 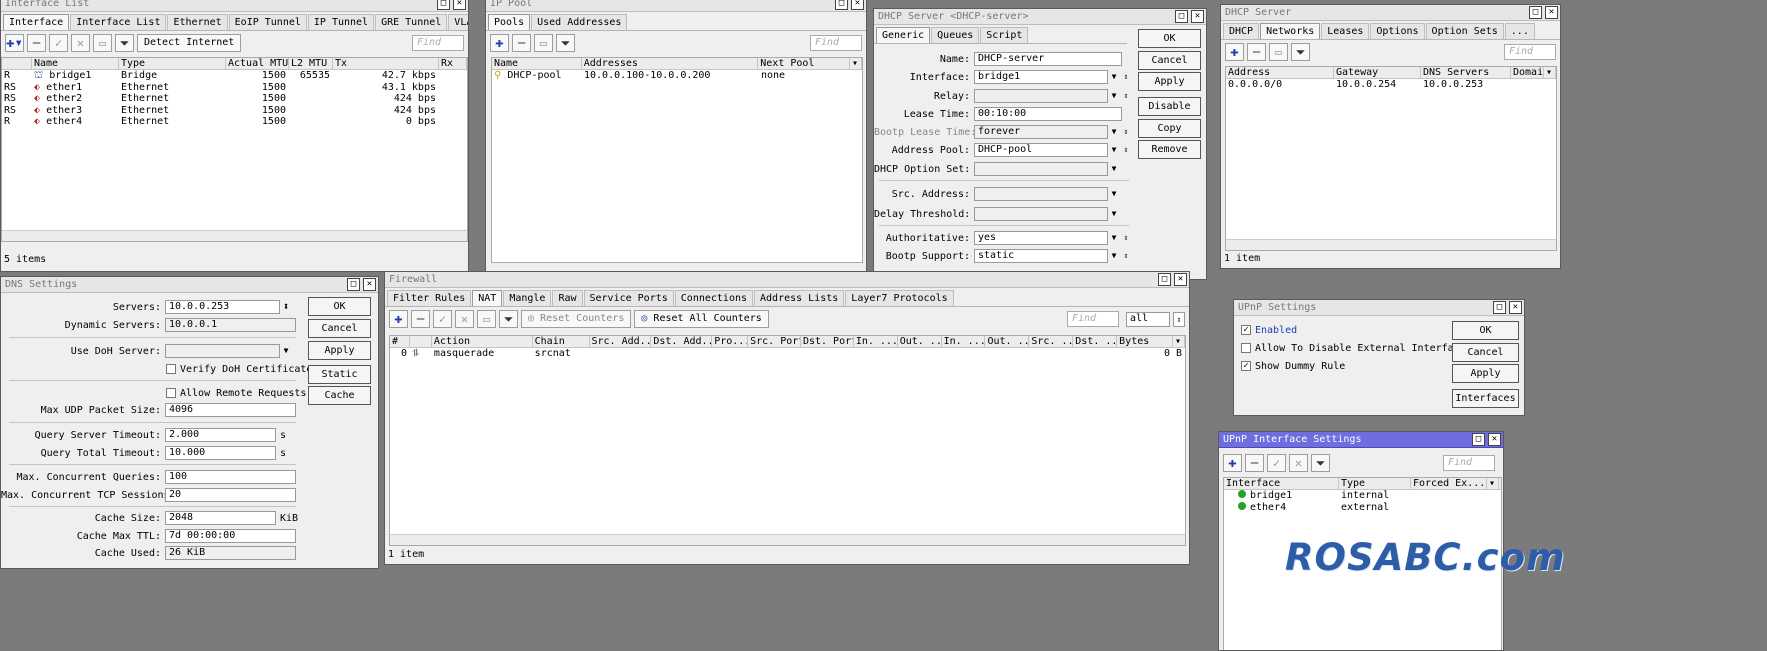 I want to click on servers-field: 10.0.0.253, so click(x=222, y=307).